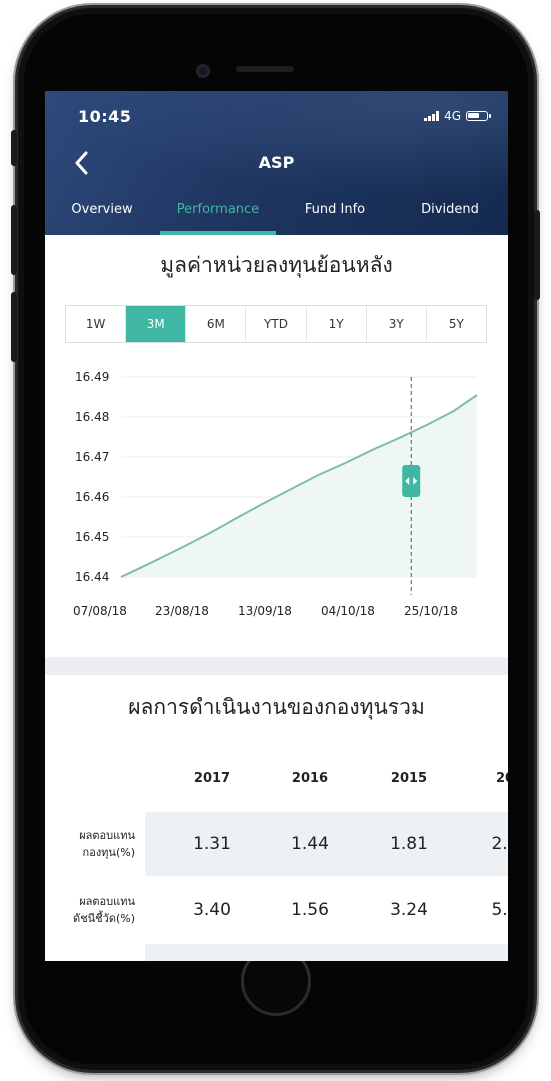  What do you see at coordinates (203, 71) in the screenshot?
I see `front-camera` at bounding box center [203, 71].